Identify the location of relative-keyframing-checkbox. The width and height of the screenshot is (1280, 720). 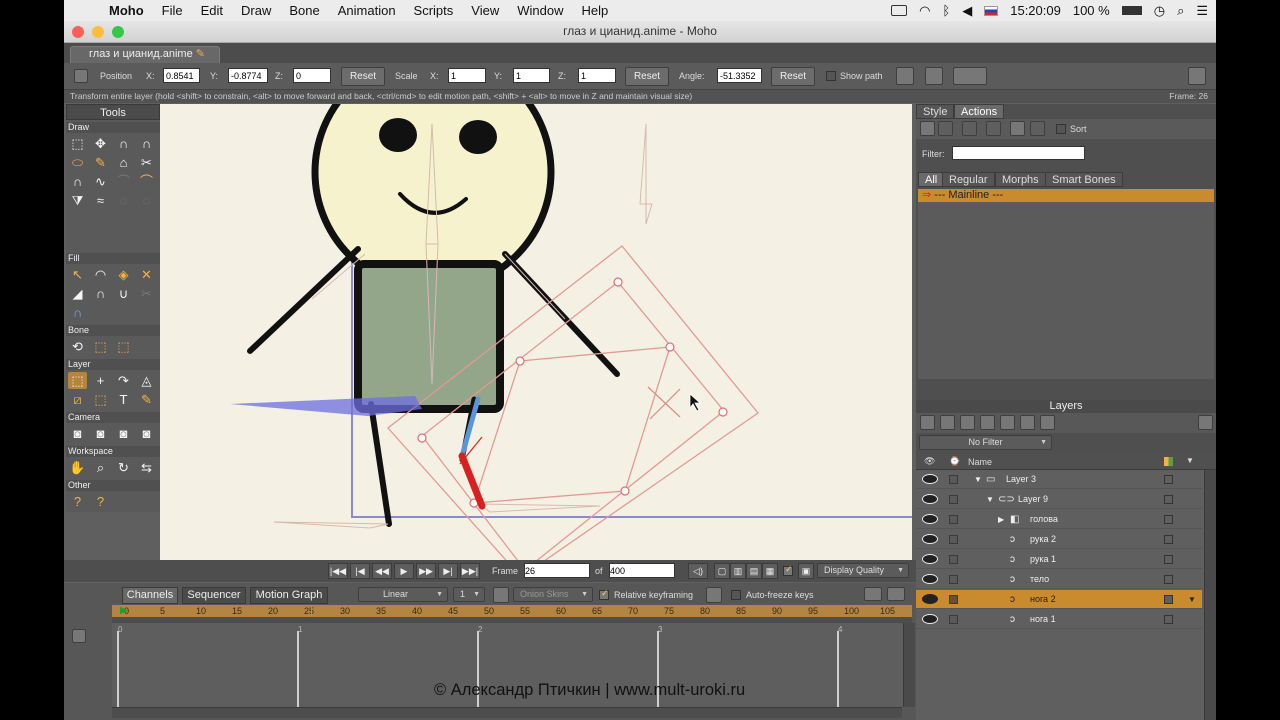
(604, 594).